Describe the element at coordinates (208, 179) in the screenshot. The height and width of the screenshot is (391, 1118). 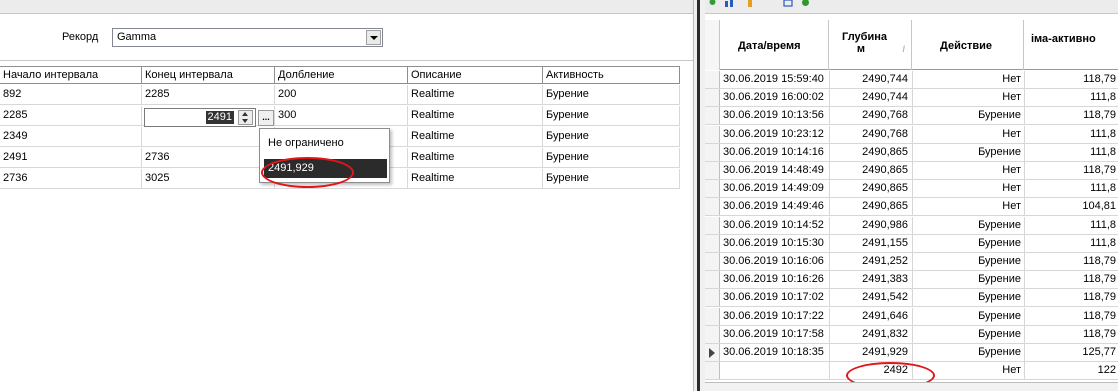
I see `cell-end: 3025` at that location.